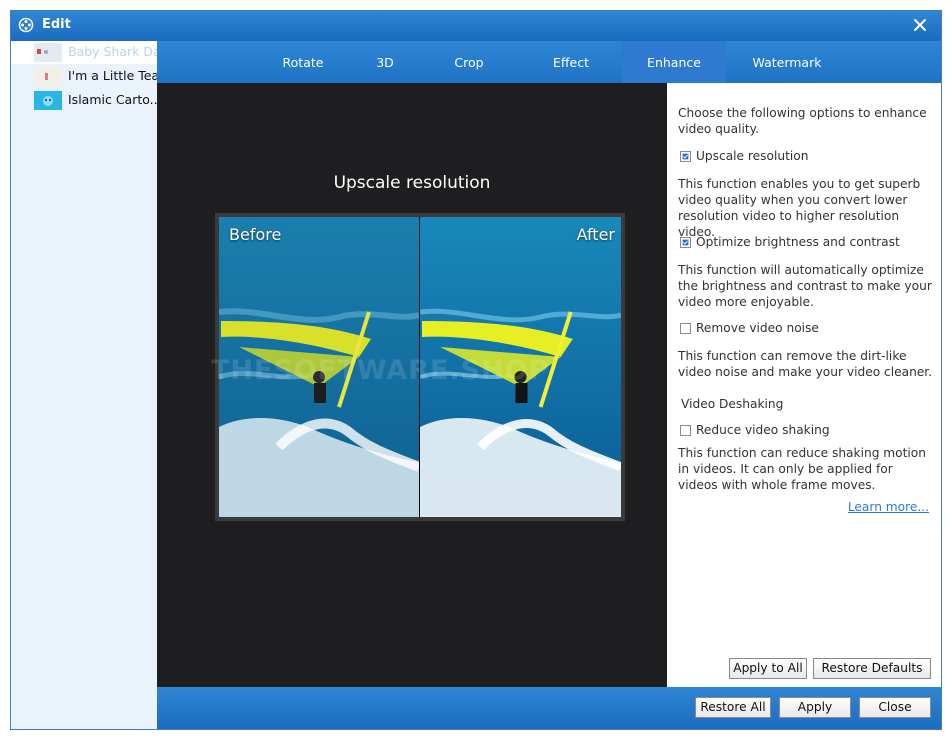 The image size is (952, 740). What do you see at coordinates (732, 404) in the screenshot?
I see `deshaking-heading: Video Deshaking` at bounding box center [732, 404].